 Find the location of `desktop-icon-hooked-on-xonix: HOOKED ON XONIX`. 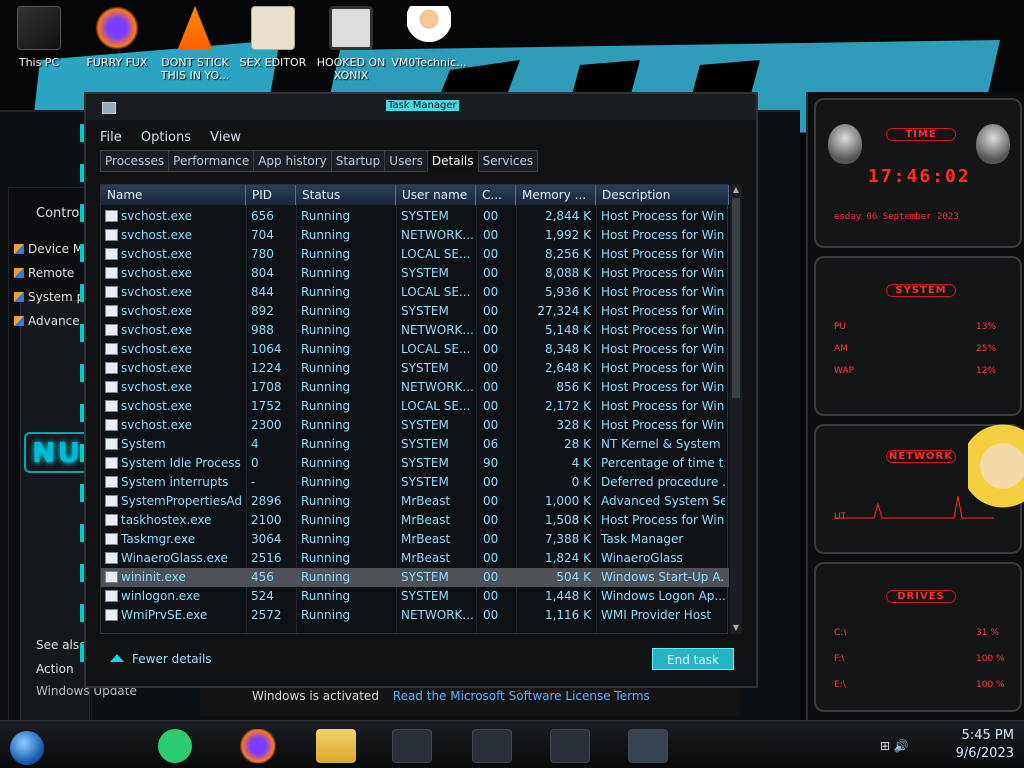

desktop-icon-hooked-on-xonix: HOOKED ON XONIX is located at coordinates (351, 44).